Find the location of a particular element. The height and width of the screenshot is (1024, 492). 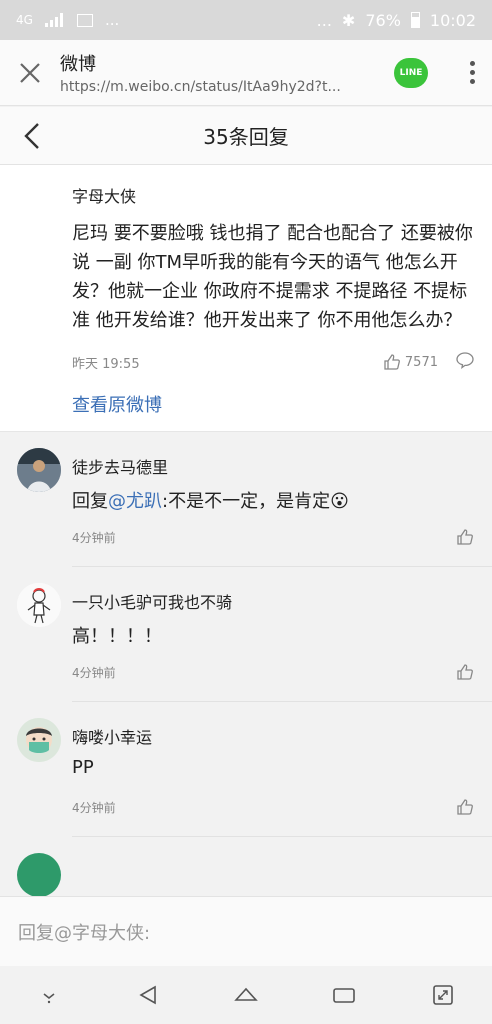

reply-body: :不是不一定，是肯定 is located at coordinates (246, 501).